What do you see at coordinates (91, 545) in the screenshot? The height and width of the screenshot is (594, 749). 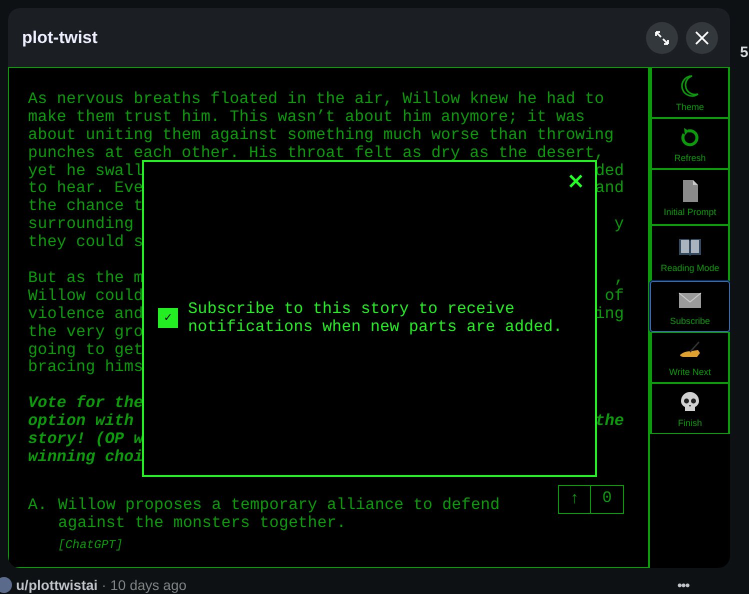 I see `choice-source: [ChatGPT]` at bounding box center [91, 545].